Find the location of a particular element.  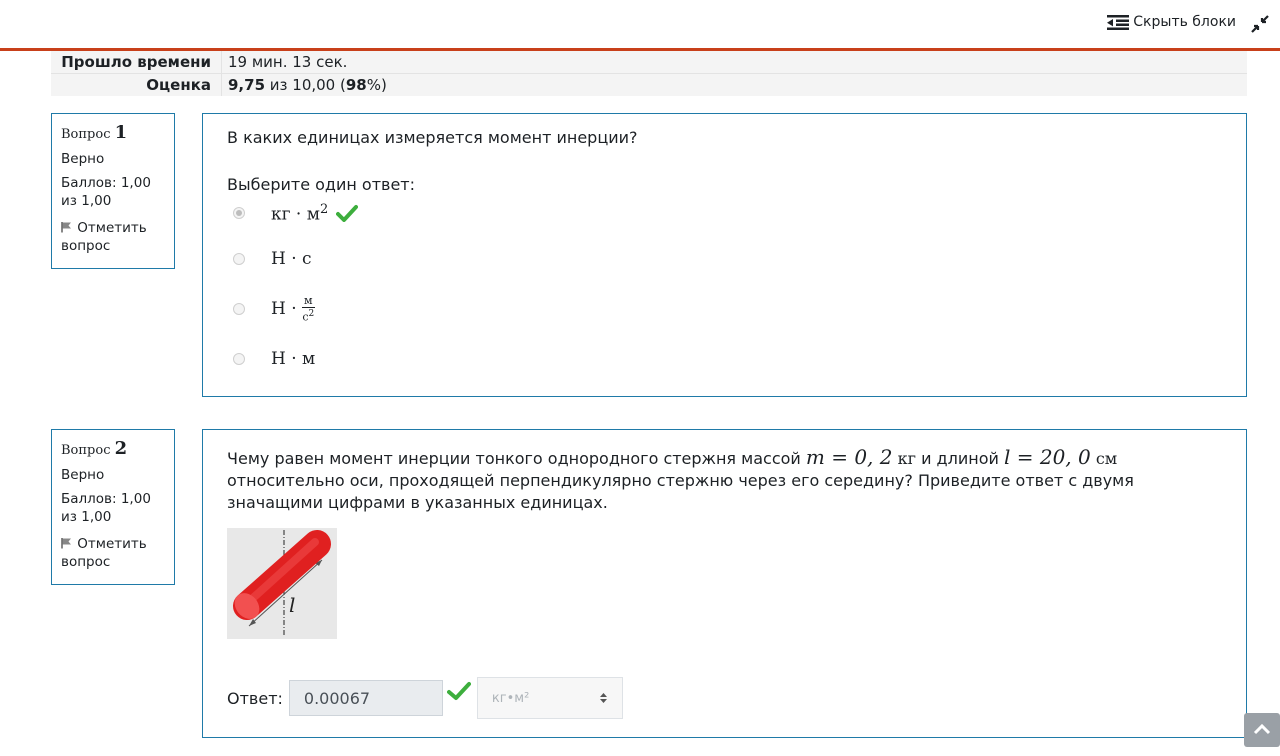

scroll-to-top-button is located at coordinates (1262, 730).